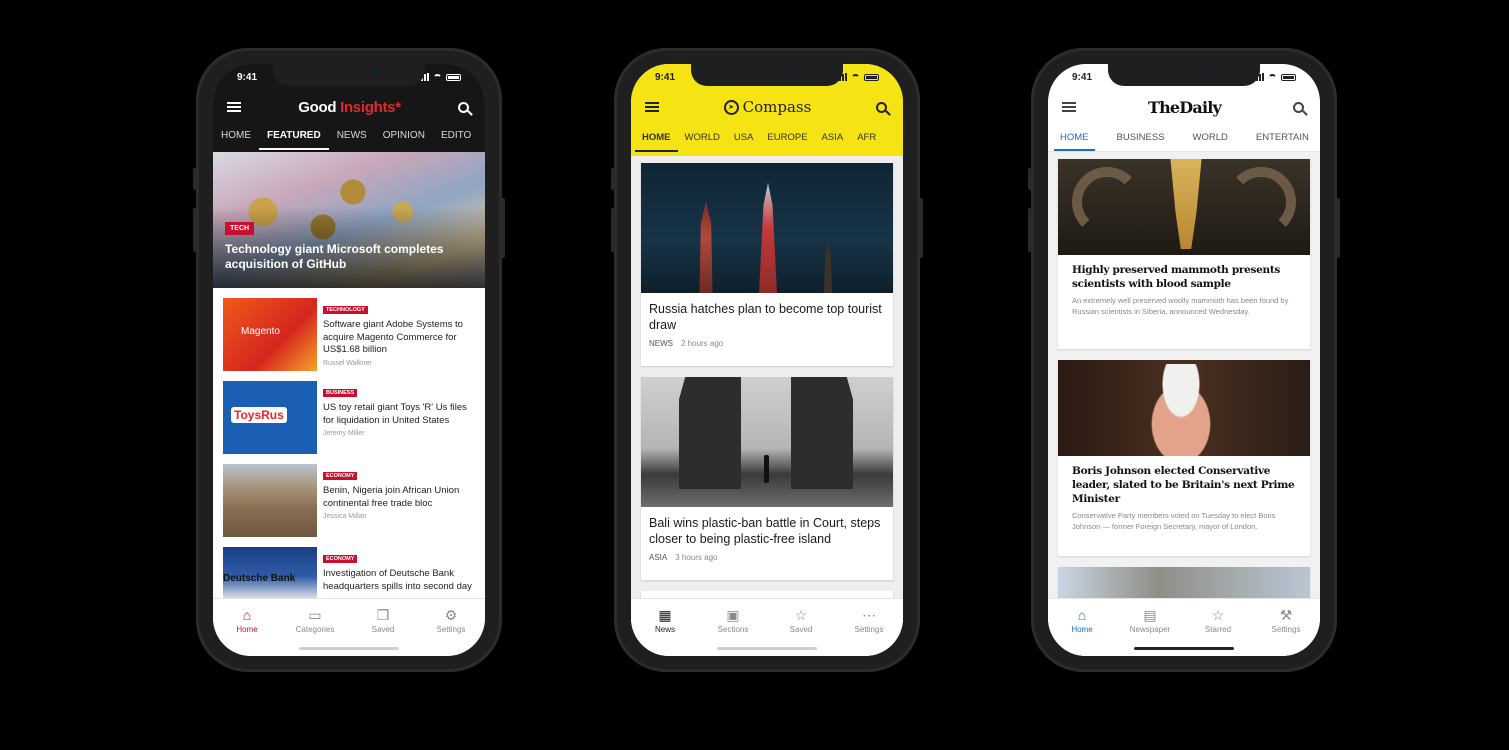  Describe the element at coordinates (1141, 138) in the screenshot. I see `tab-business: BUSINESS` at that location.